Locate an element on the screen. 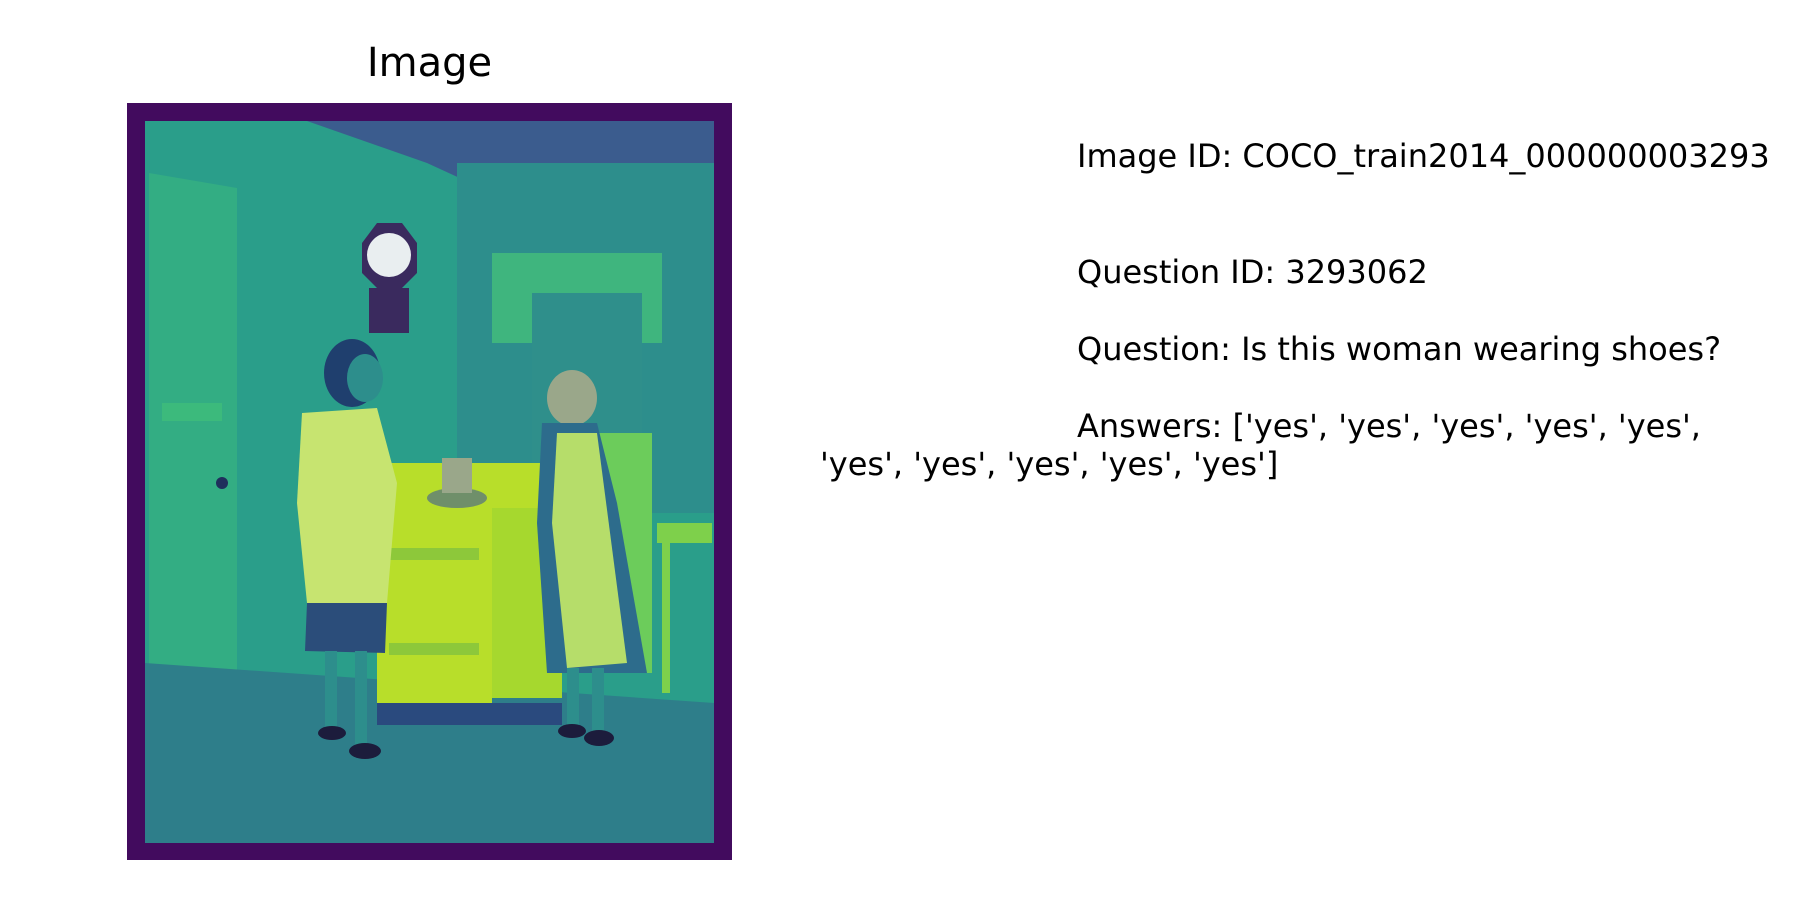  woman-left-skirt is located at coordinates (346, 628).